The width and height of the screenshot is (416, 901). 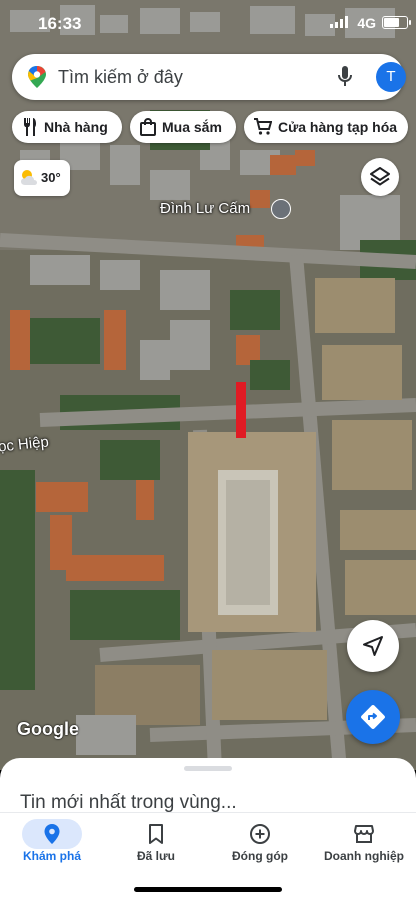 I want to click on tab-saved: Đã lưu, so click(x=156, y=843).